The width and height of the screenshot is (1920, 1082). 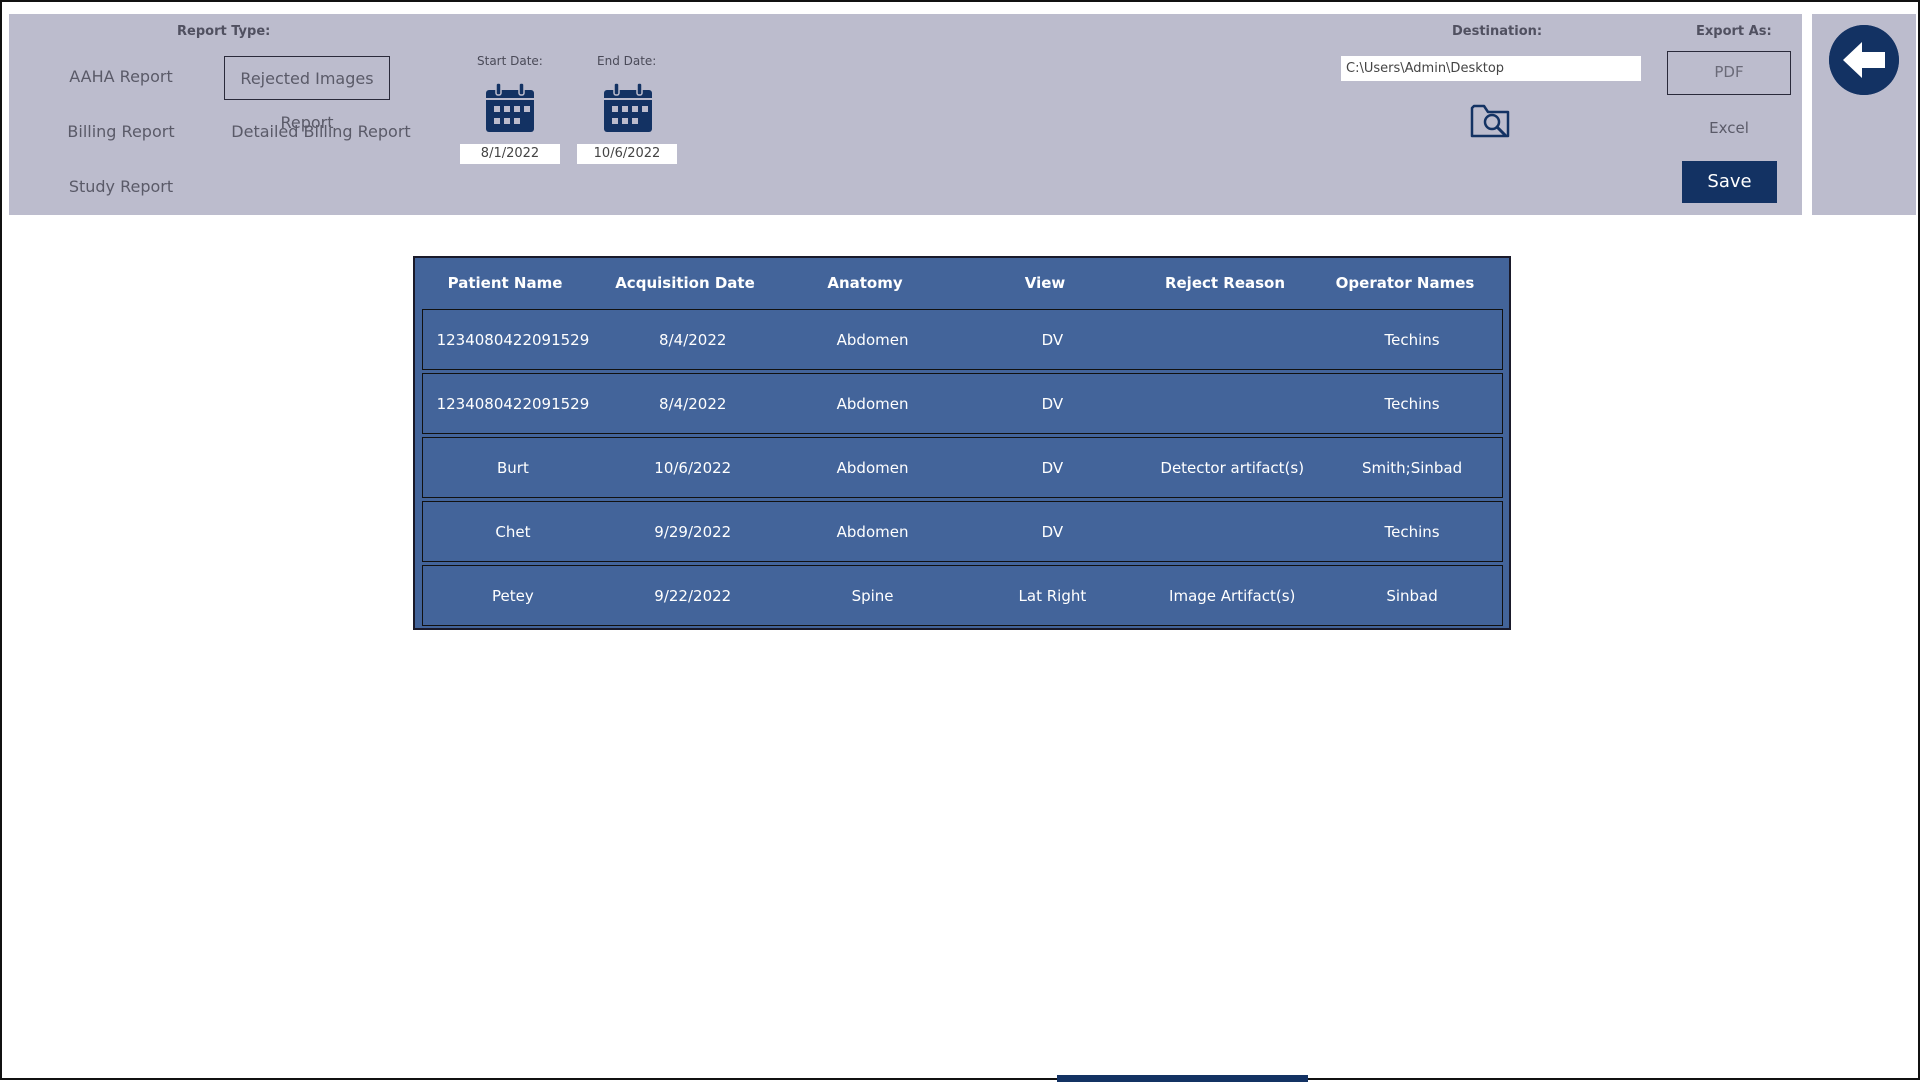 I want to click on report-option-billing: Billing Report, so click(x=121, y=132).